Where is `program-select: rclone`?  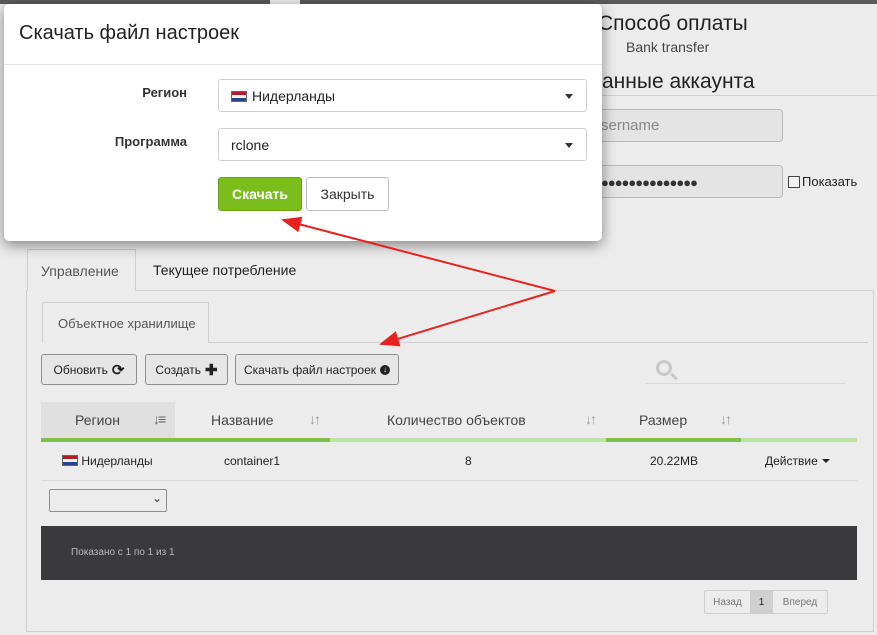
program-select: rclone is located at coordinates (402, 144).